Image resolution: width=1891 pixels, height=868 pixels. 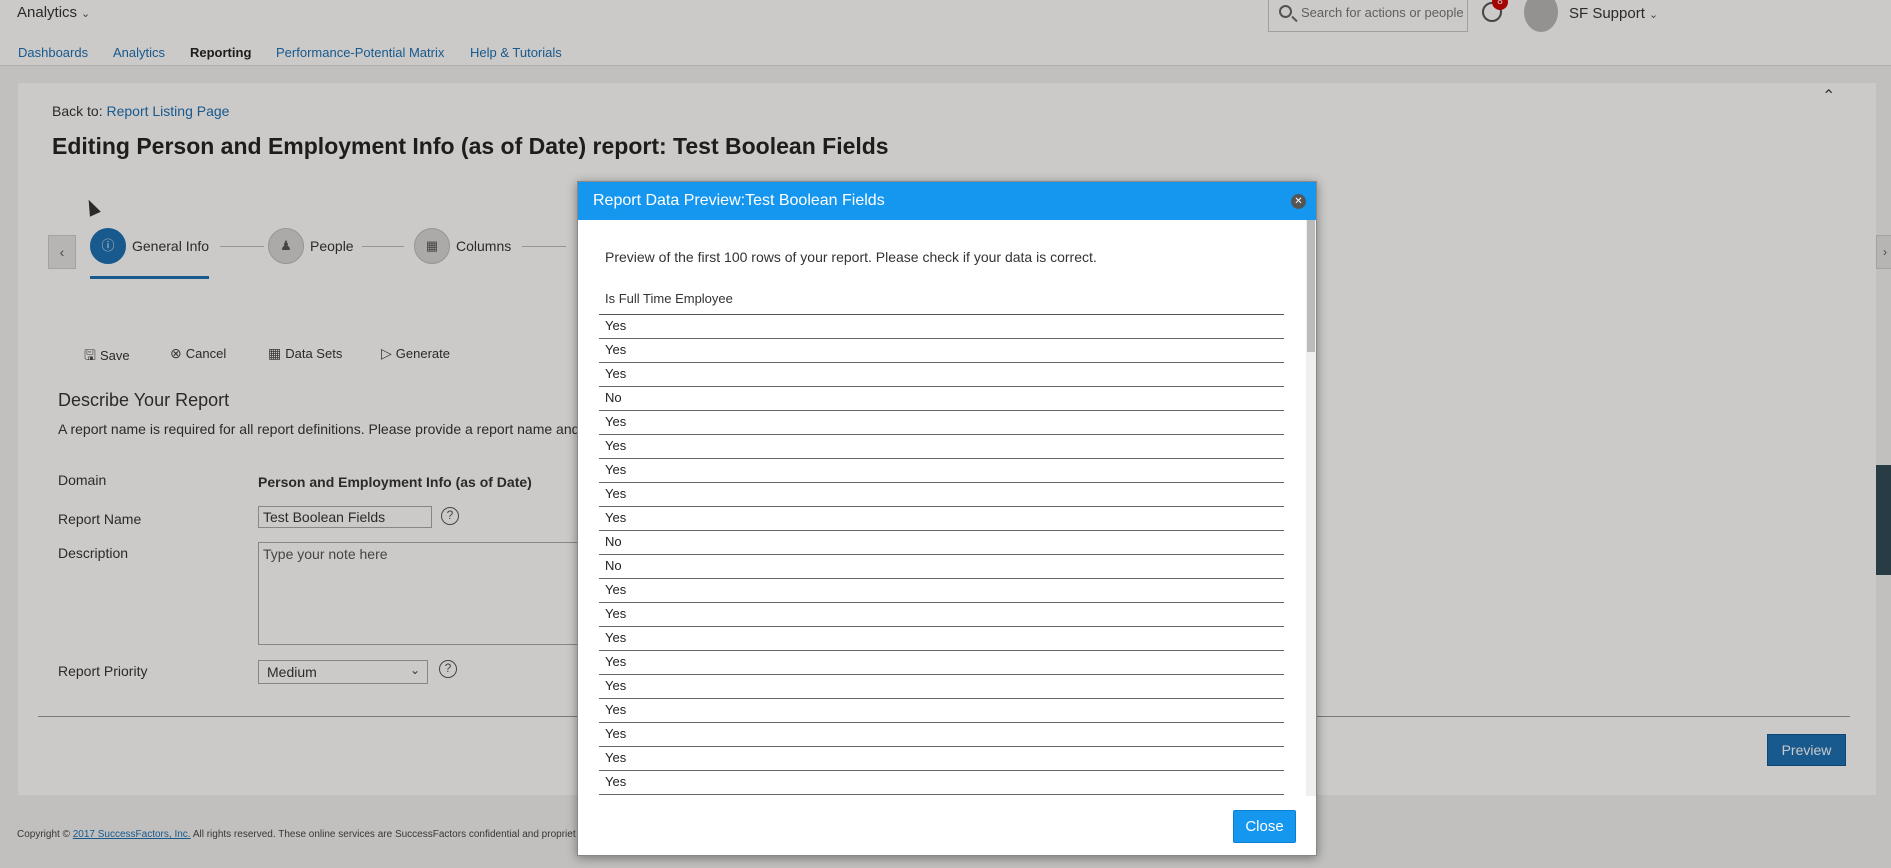 I want to click on dialog-scrollbar, so click(x=1311, y=508).